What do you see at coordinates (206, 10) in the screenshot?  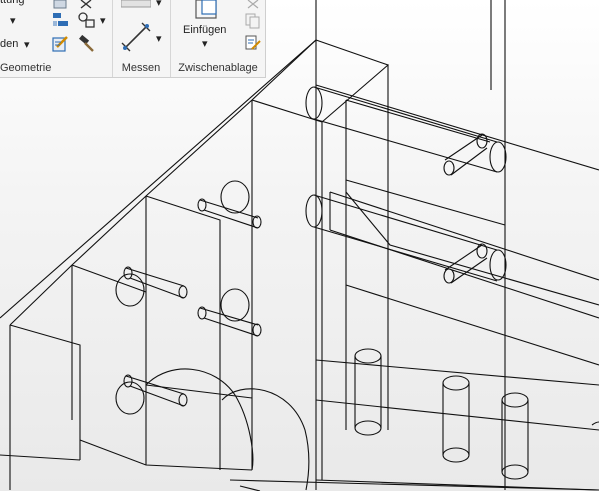 I see `paste-icon` at bounding box center [206, 10].